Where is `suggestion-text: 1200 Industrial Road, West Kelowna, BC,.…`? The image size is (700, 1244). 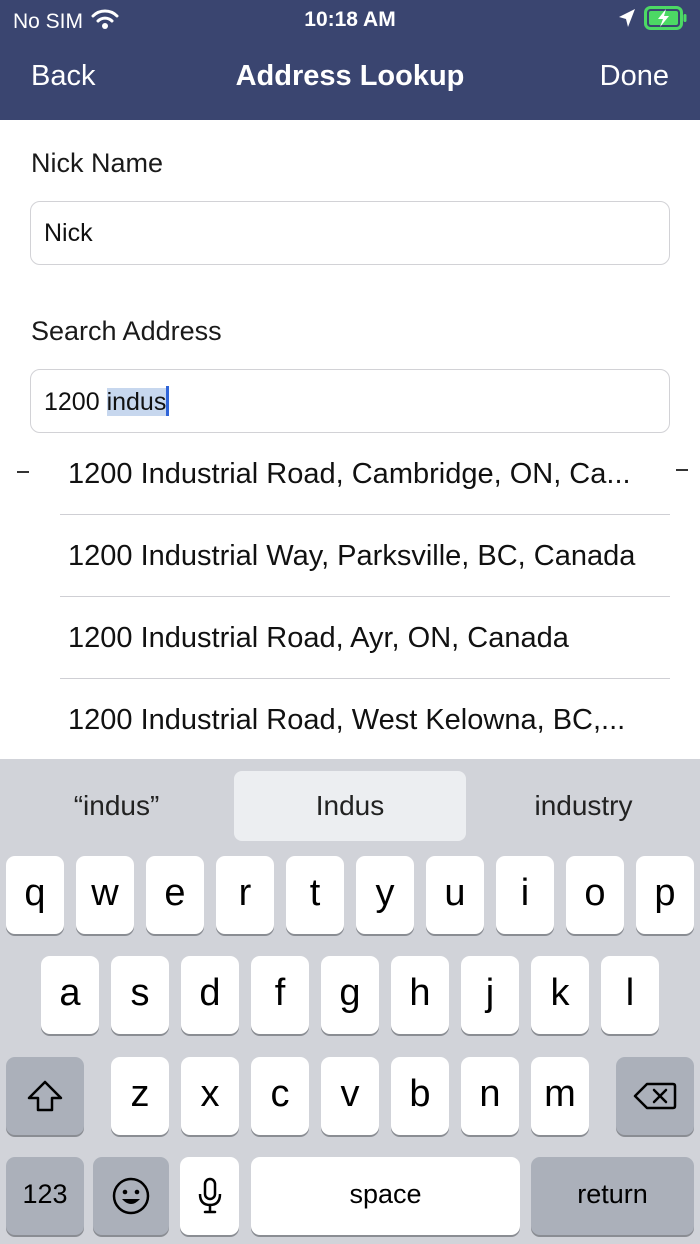
suggestion-text: 1200 Industrial Road, West Kelowna, BC,.… is located at coordinates (347, 720).